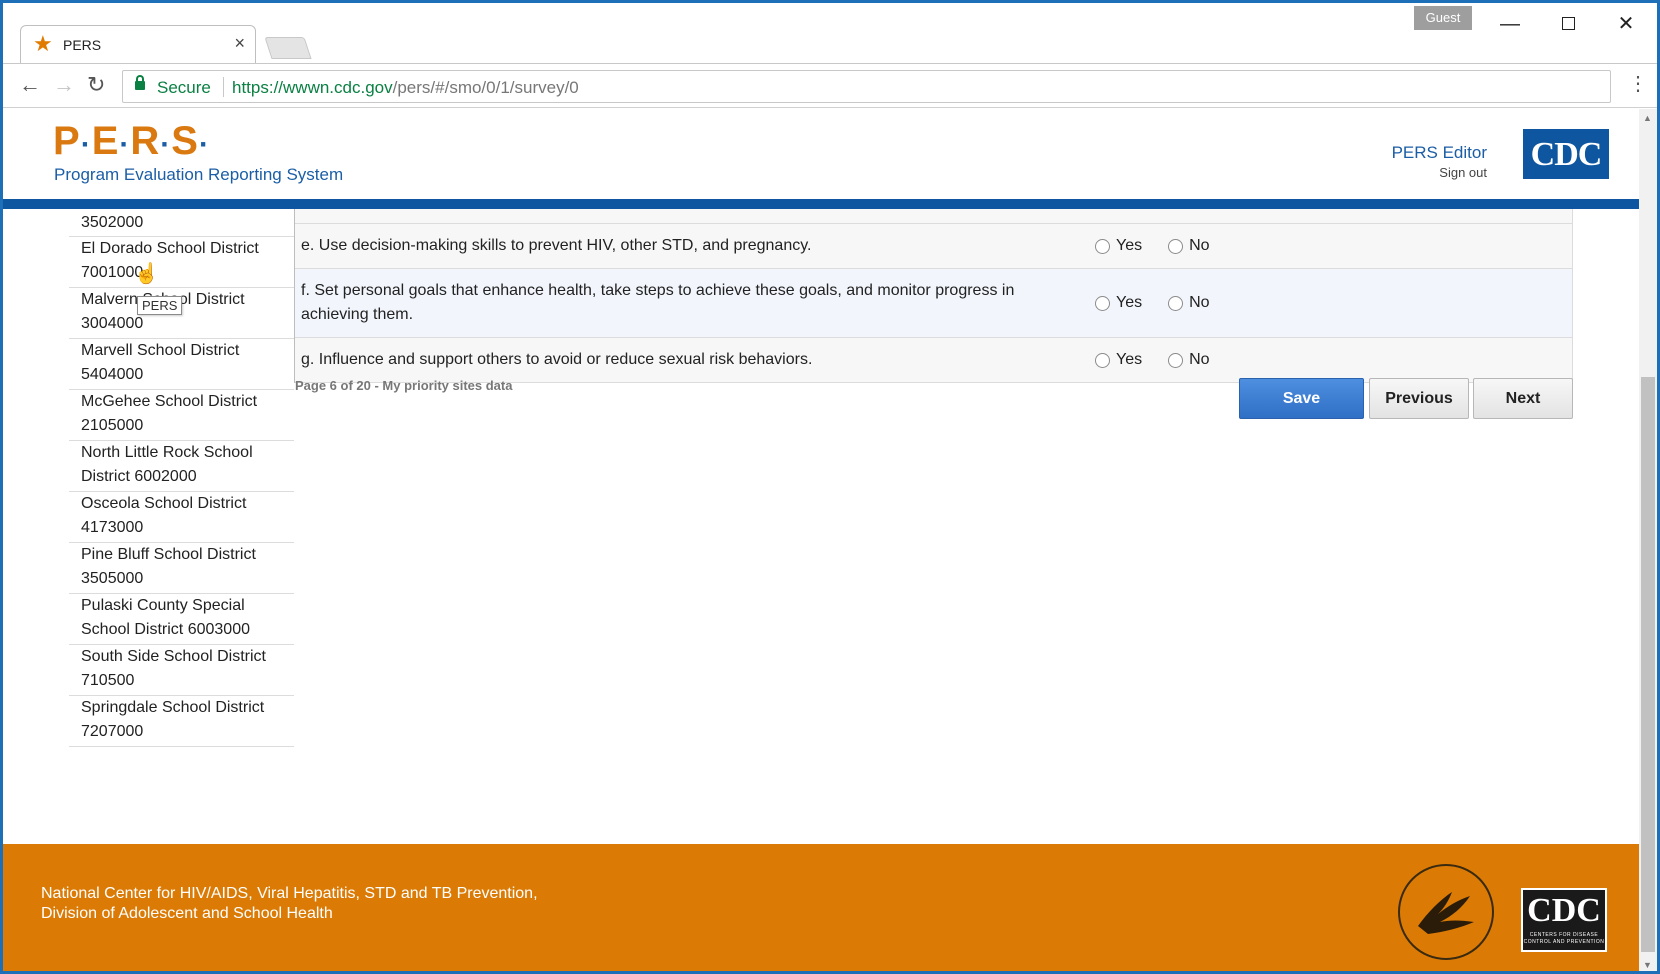 The height and width of the screenshot is (974, 1660). What do you see at coordinates (1463, 172) in the screenshot?
I see `signout-link: Sign out` at bounding box center [1463, 172].